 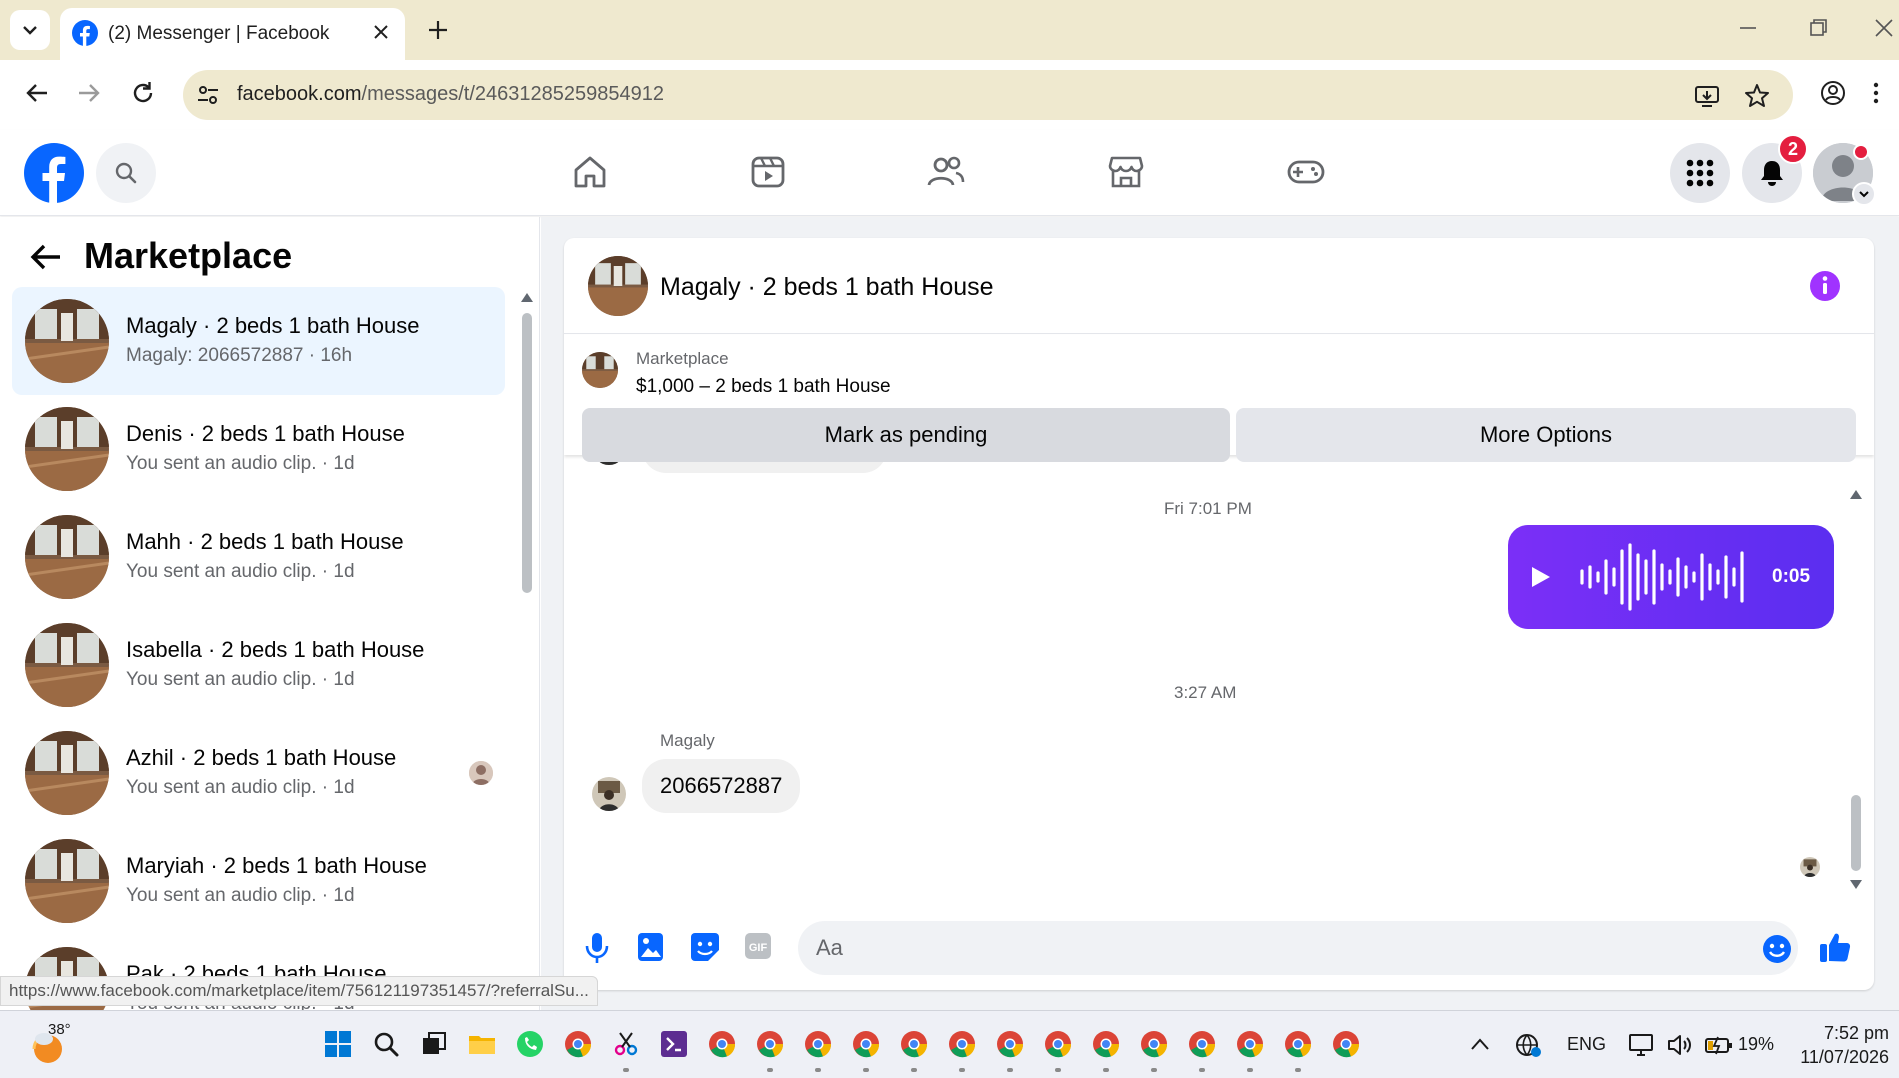 I want to click on facebook-search-button, so click(x=126, y=173).